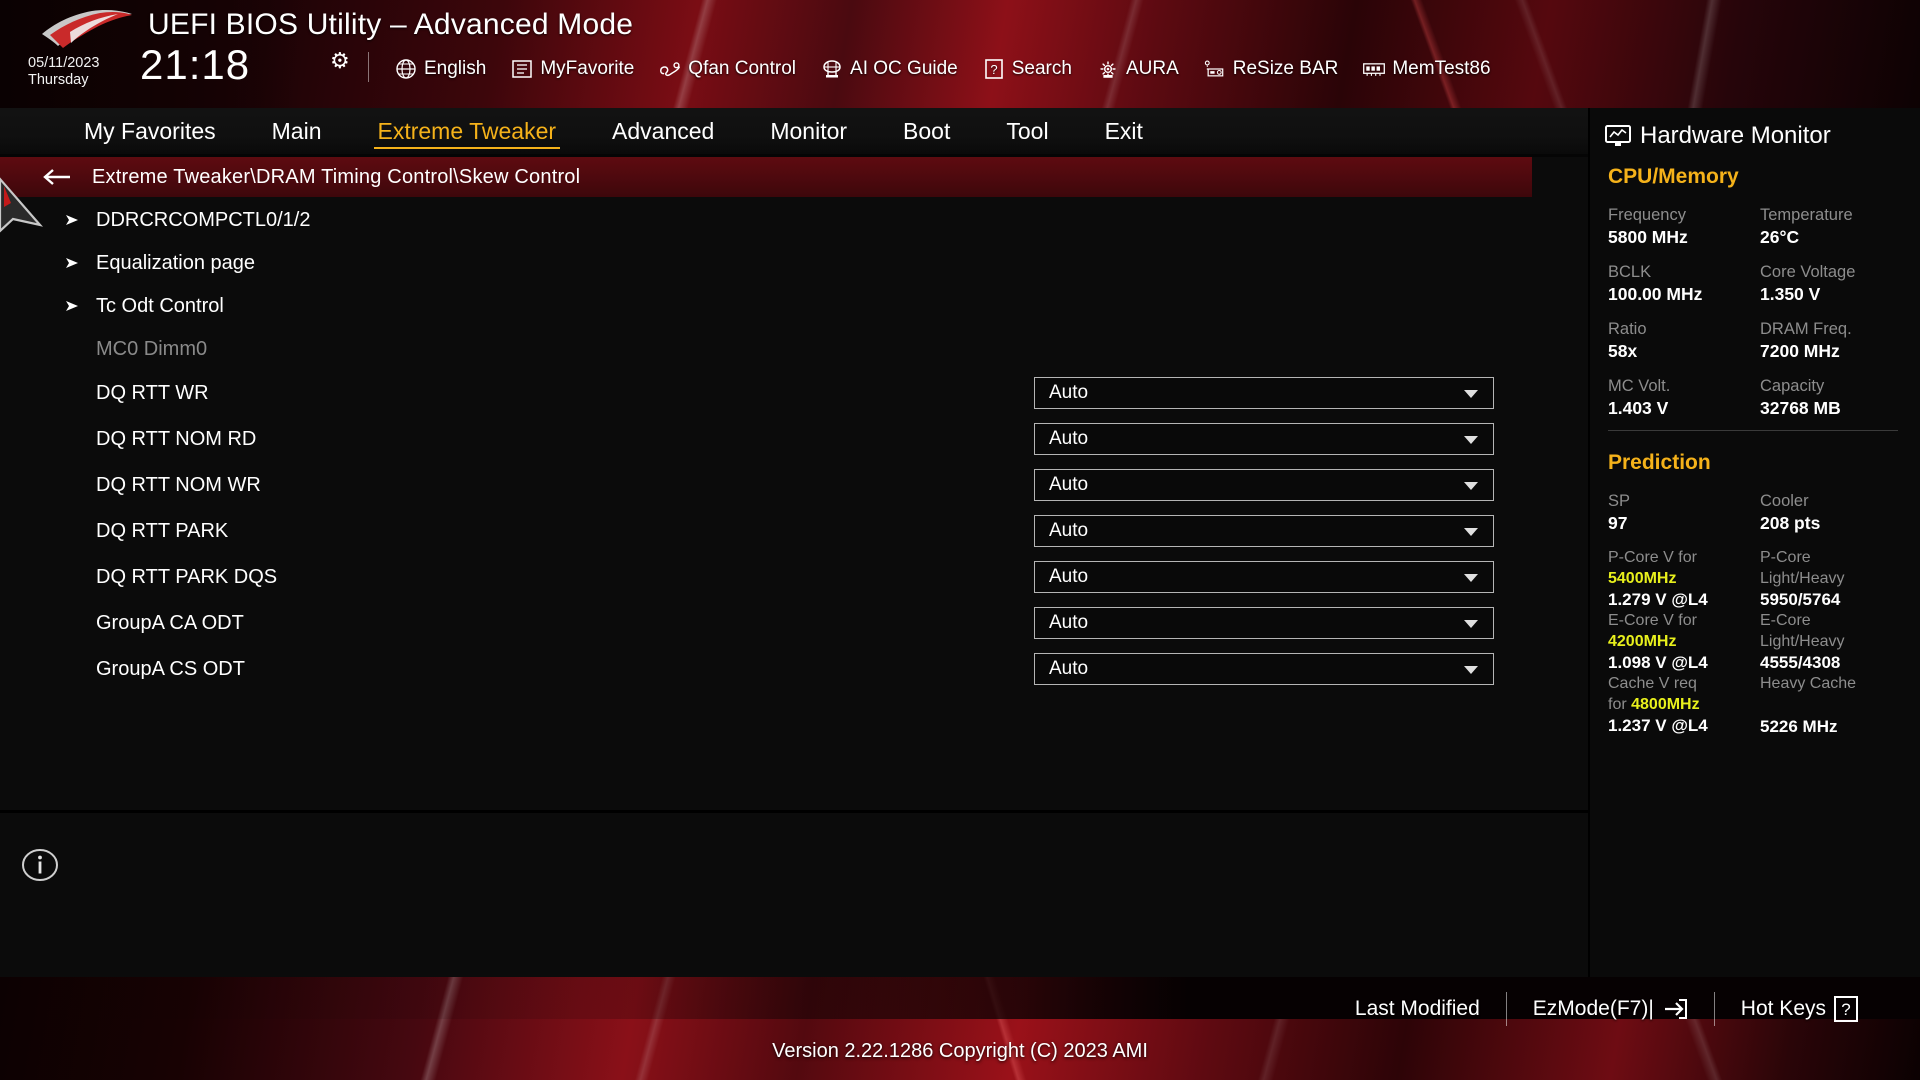  Describe the element at coordinates (1679, 397) in the screenshot. I see `hw-cell-mc-volt: MC Volt. 1.403 V` at that location.